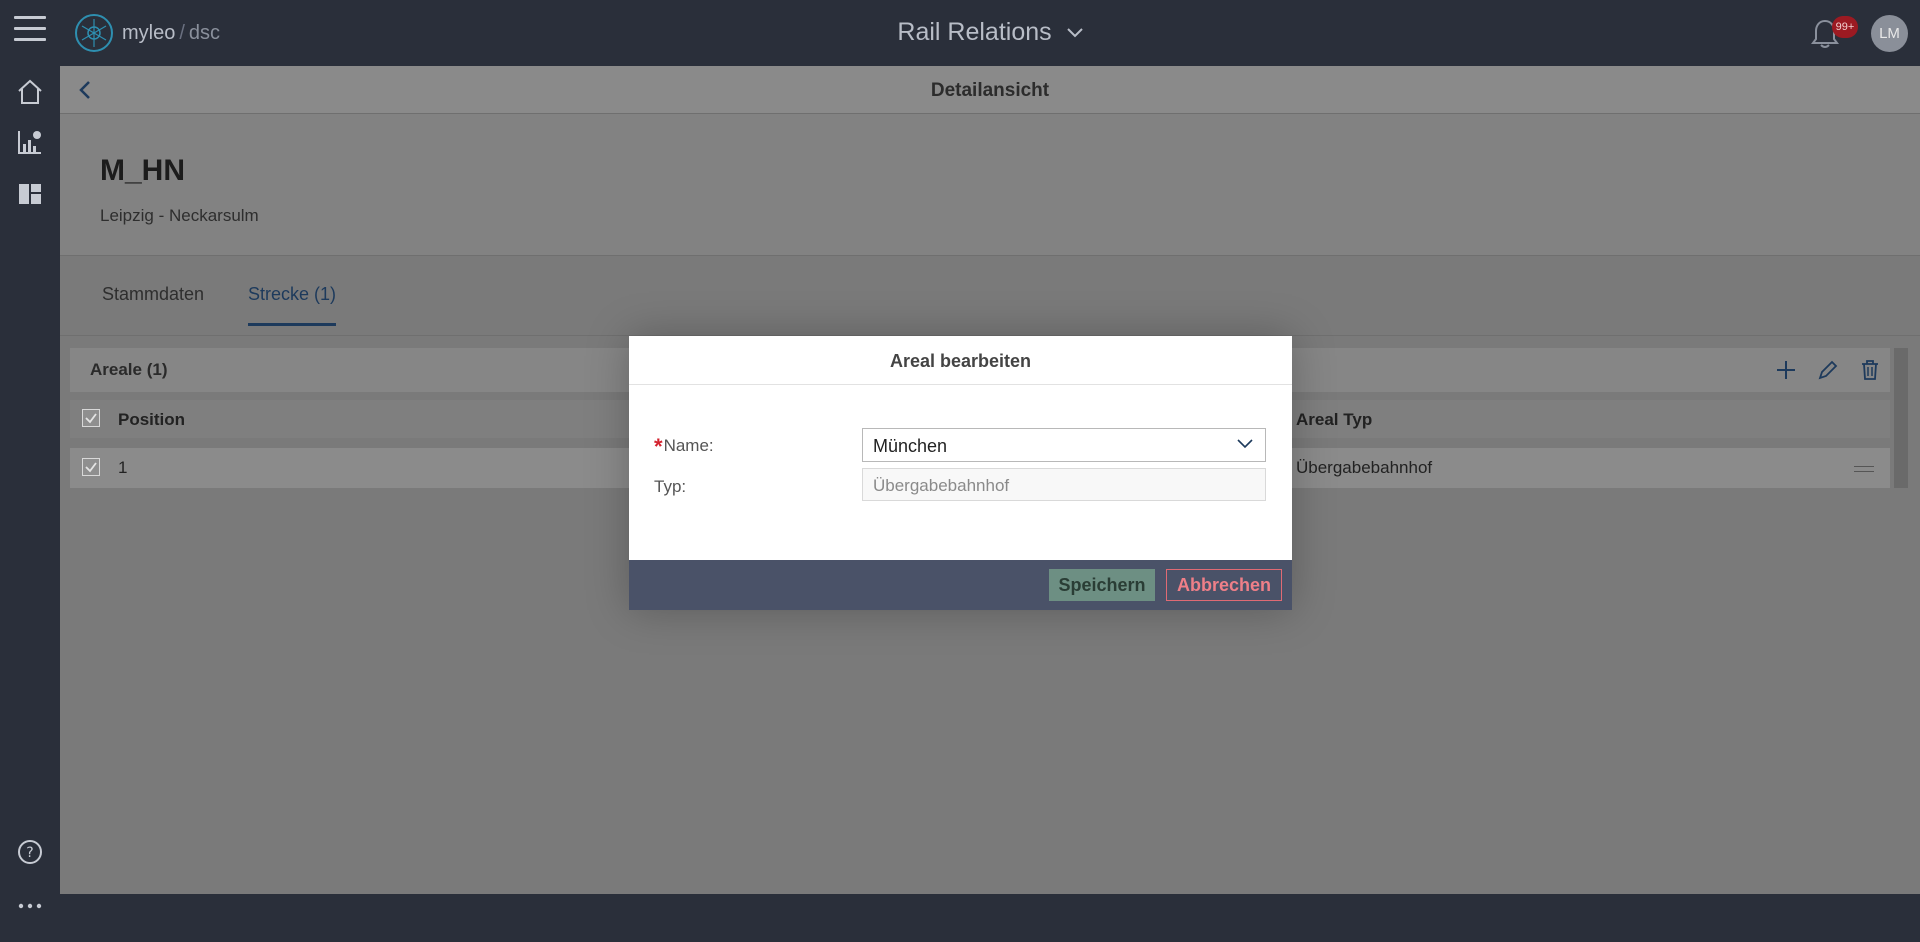 Image resolution: width=1920 pixels, height=942 pixels. I want to click on record-header: M_HN Leipzig - Neckarsulm, so click(990, 185).